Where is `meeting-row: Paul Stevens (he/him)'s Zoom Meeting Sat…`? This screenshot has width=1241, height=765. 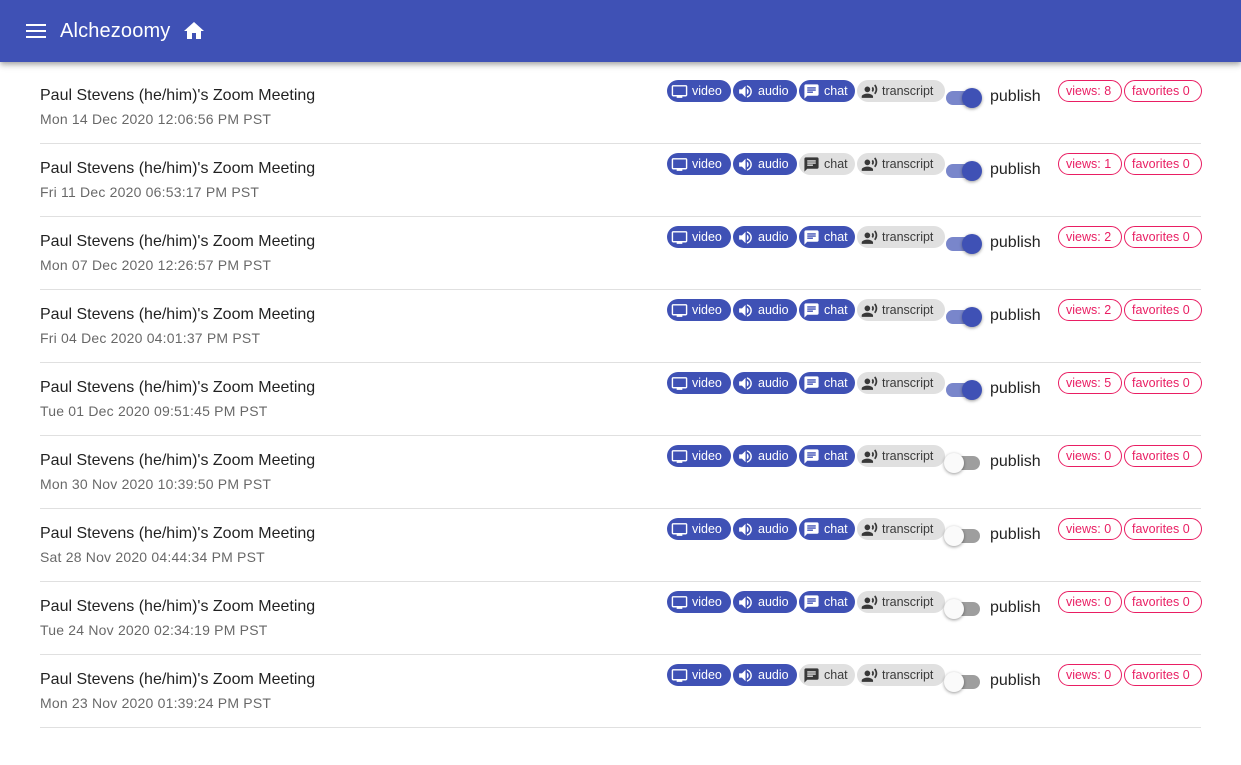 meeting-row: Paul Stevens (he/him)'s Zoom Meeting Sat… is located at coordinates (621, 545).